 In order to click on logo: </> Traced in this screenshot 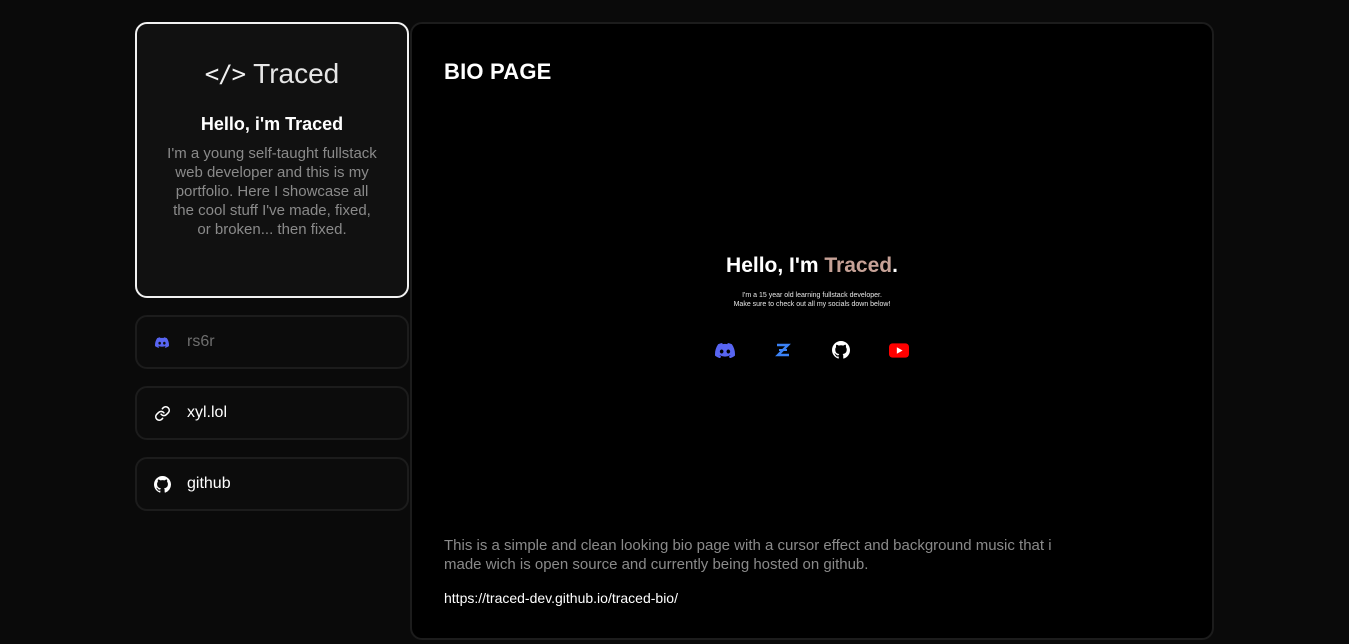, I will do `click(272, 74)`.